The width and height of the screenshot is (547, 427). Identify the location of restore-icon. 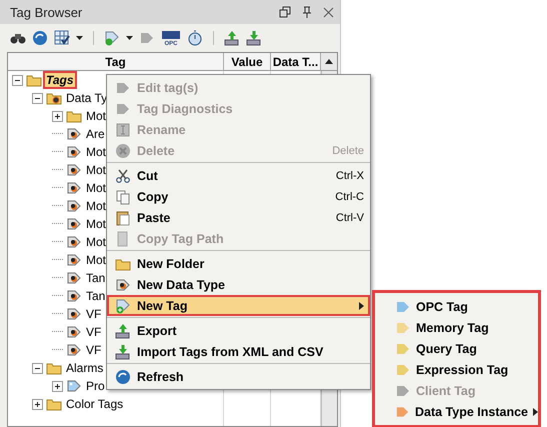
(285, 12).